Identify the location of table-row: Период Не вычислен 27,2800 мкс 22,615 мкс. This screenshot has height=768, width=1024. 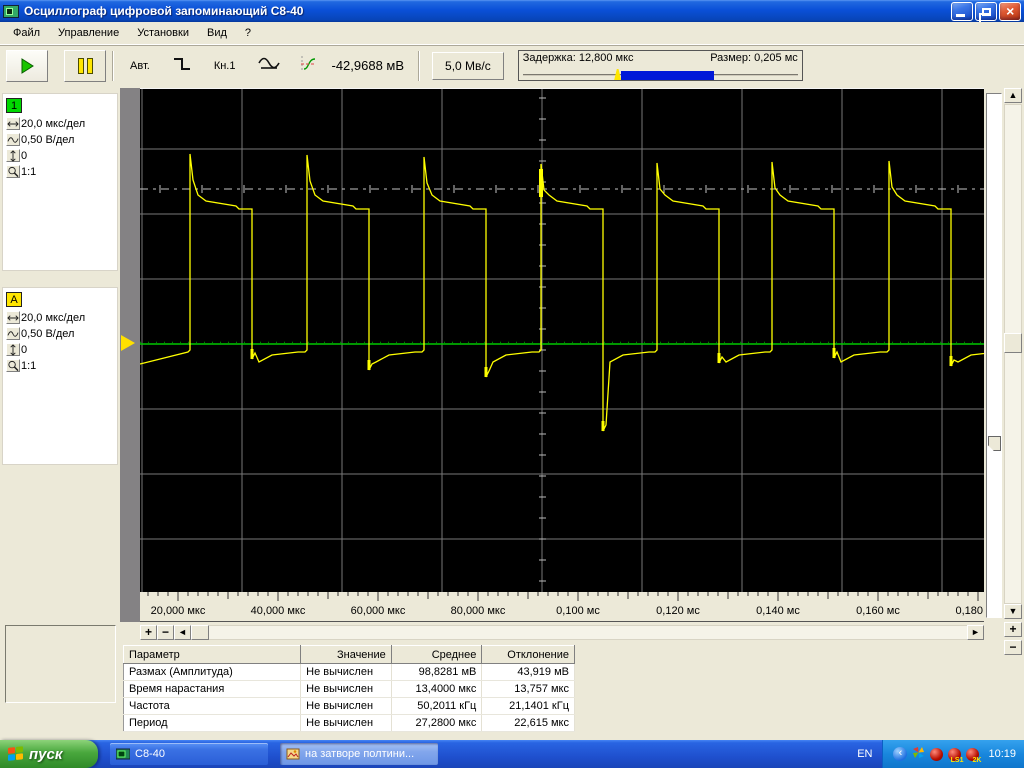
(349, 723).